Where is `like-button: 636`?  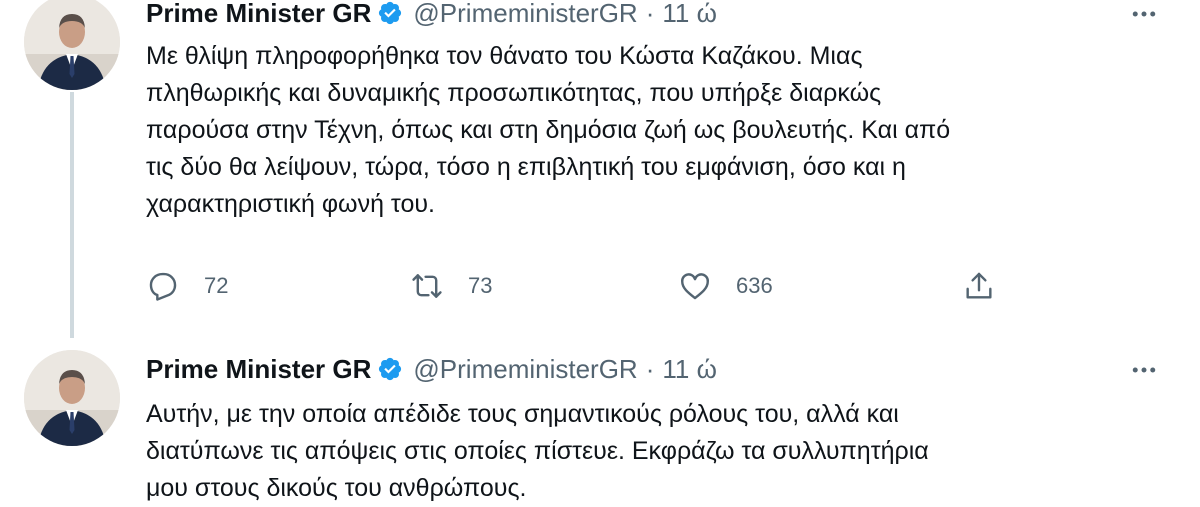
like-button: 636 is located at coordinates (725, 286).